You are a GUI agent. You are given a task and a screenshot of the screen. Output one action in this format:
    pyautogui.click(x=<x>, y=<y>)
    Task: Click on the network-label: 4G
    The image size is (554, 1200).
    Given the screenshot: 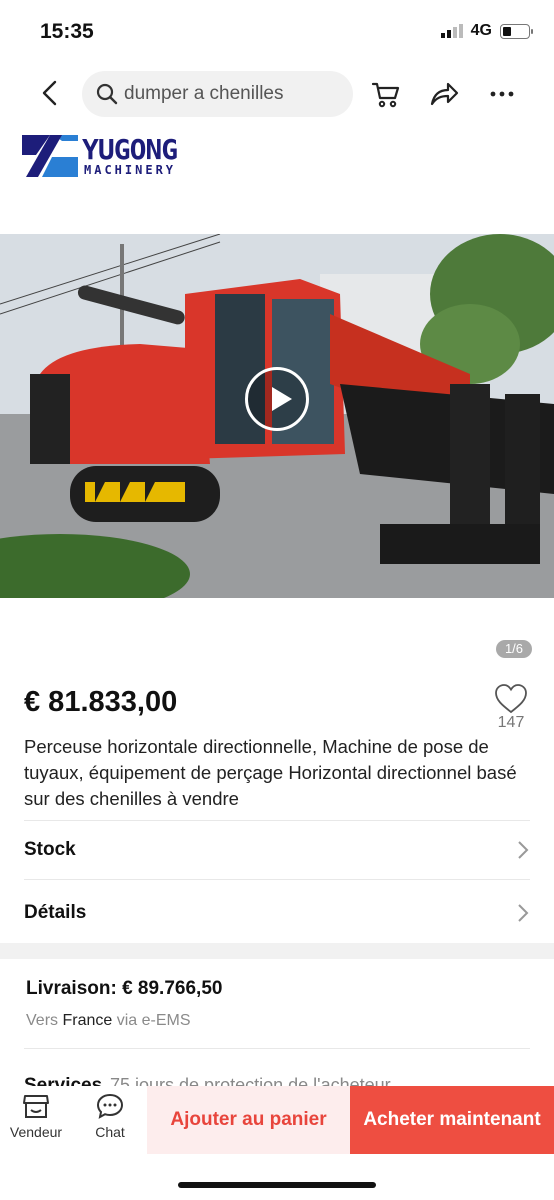 What is the action you would take?
    pyautogui.click(x=481, y=30)
    